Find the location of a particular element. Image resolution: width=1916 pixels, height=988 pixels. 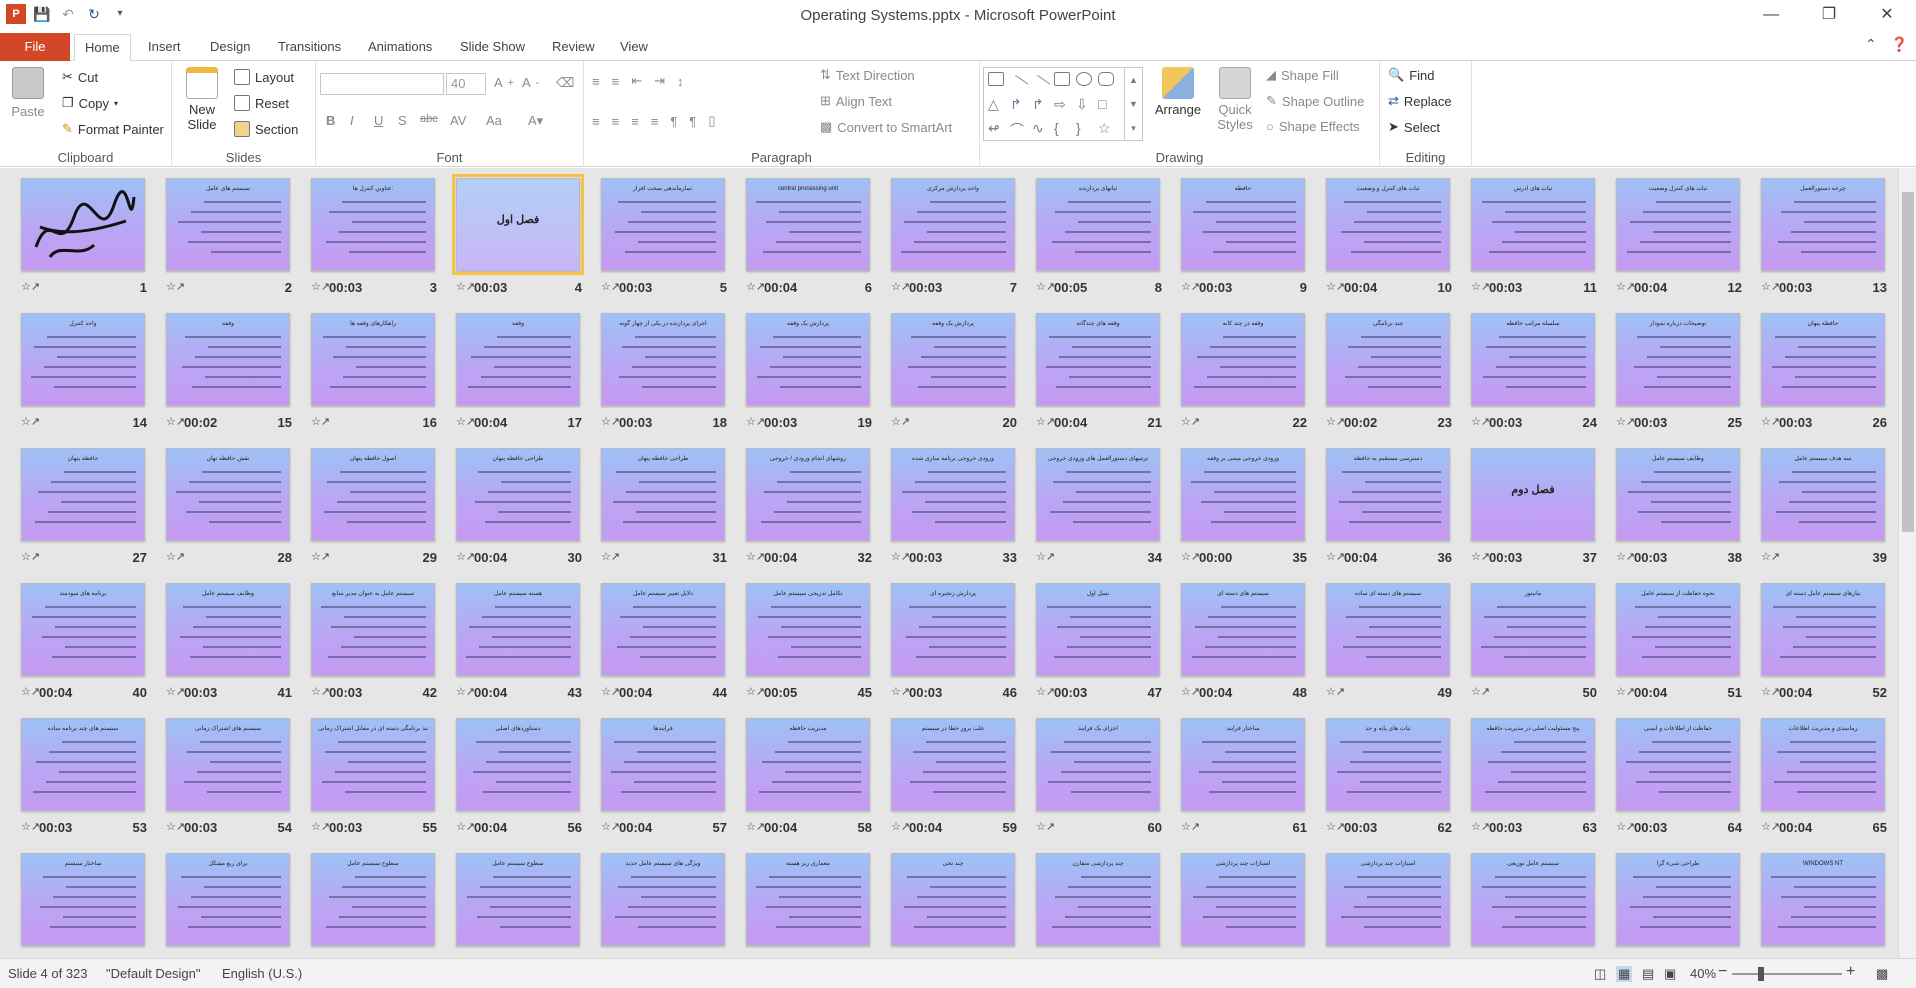

triangle-shape-icon: △ is located at coordinates (996, 104).